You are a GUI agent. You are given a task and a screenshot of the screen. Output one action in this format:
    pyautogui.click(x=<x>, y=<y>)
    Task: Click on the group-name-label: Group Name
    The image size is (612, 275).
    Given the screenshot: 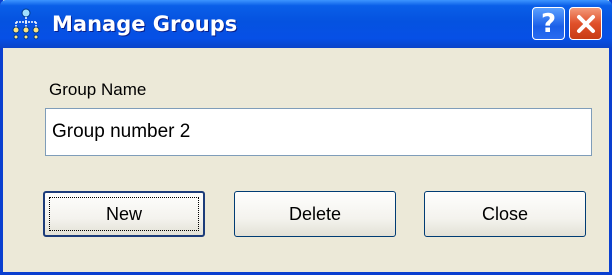 What is the action you would take?
    pyautogui.click(x=98, y=89)
    